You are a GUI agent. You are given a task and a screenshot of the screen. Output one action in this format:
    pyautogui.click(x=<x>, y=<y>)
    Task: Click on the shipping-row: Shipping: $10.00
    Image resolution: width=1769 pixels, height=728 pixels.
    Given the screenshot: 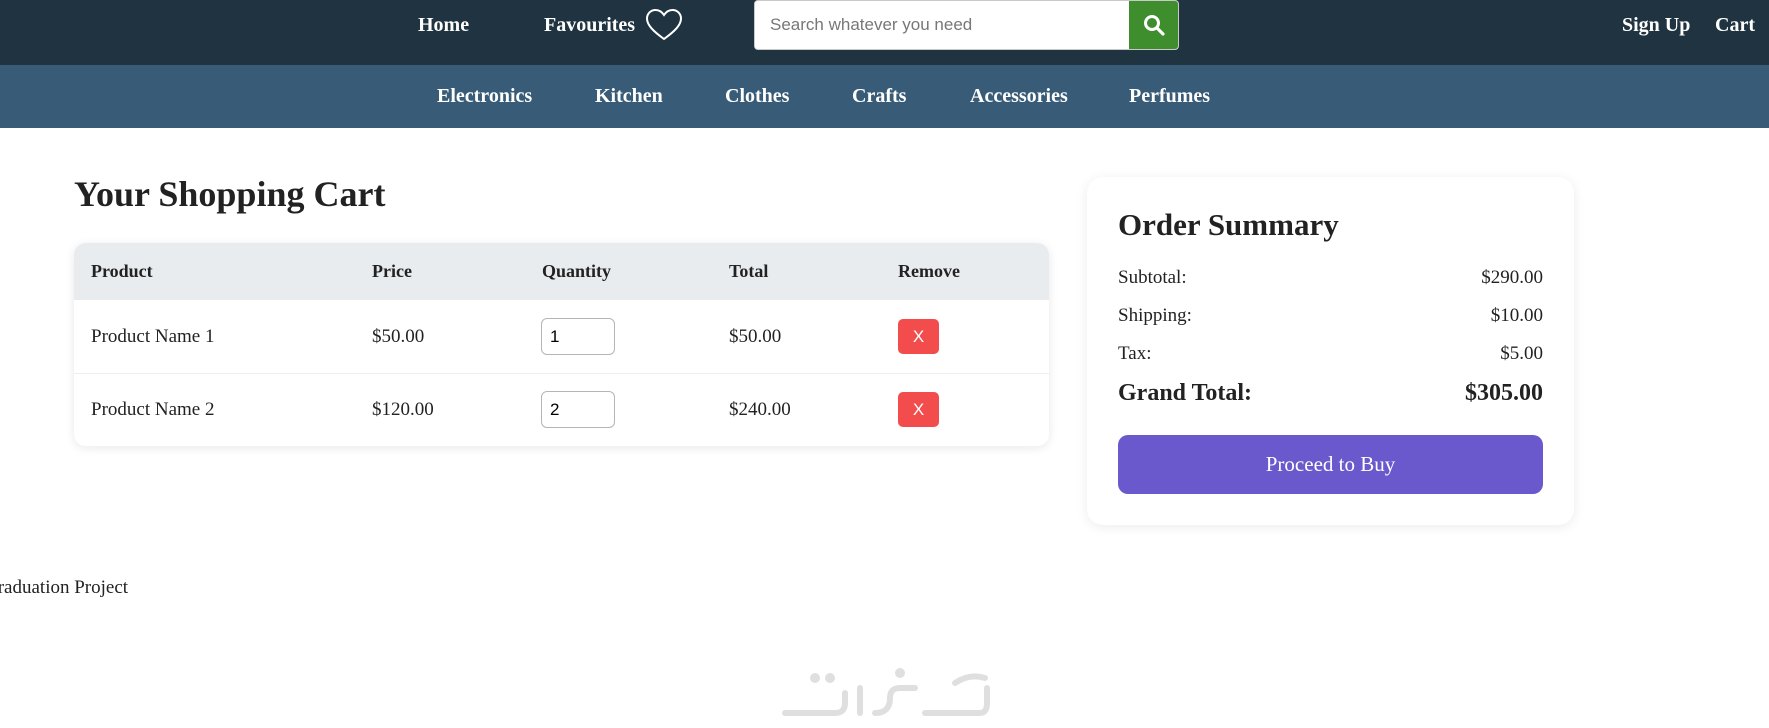 What is the action you would take?
    pyautogui.click(x=1330, y=319)
    